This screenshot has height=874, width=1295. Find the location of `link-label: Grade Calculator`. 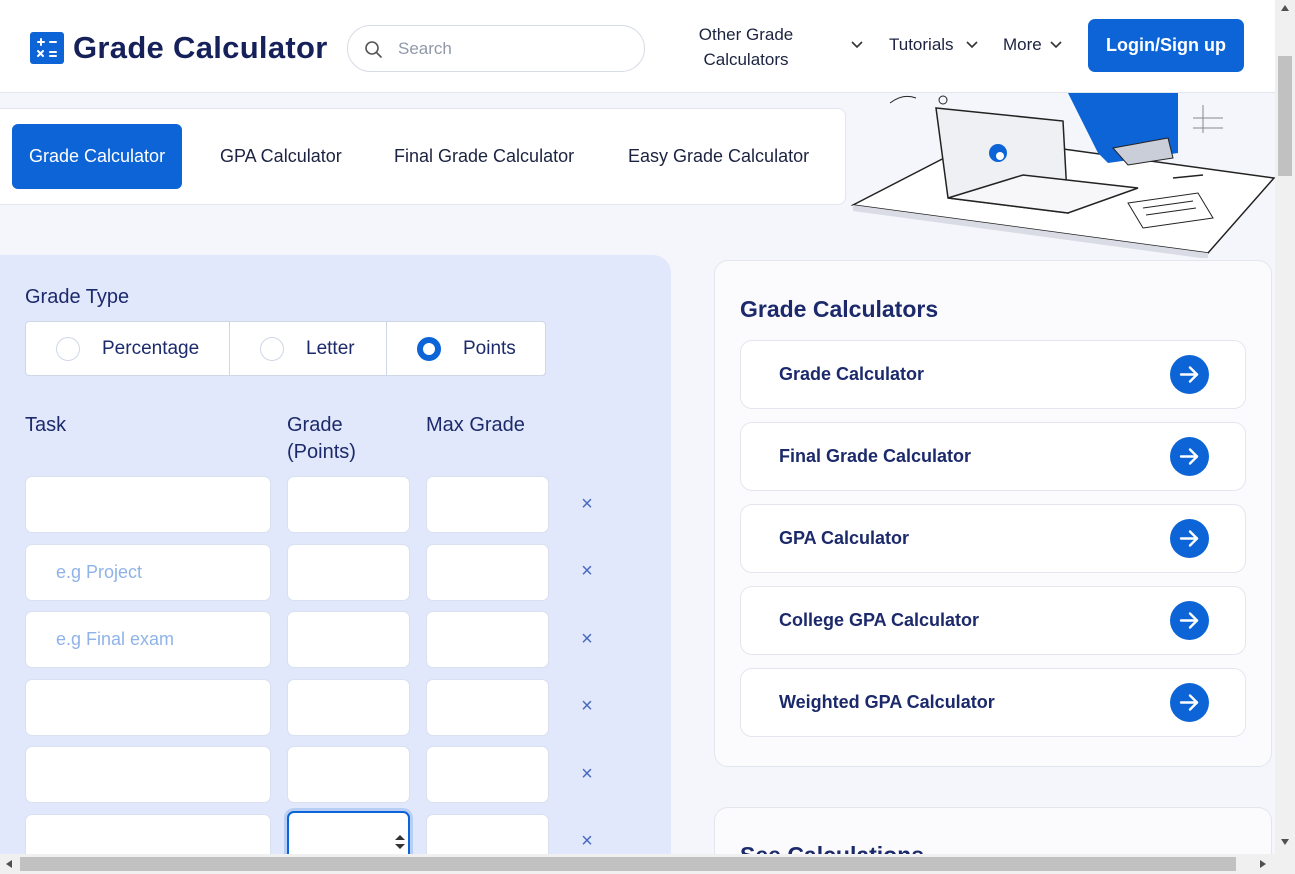

link-label: Grade Calculator is located at coordinates (852, 374).